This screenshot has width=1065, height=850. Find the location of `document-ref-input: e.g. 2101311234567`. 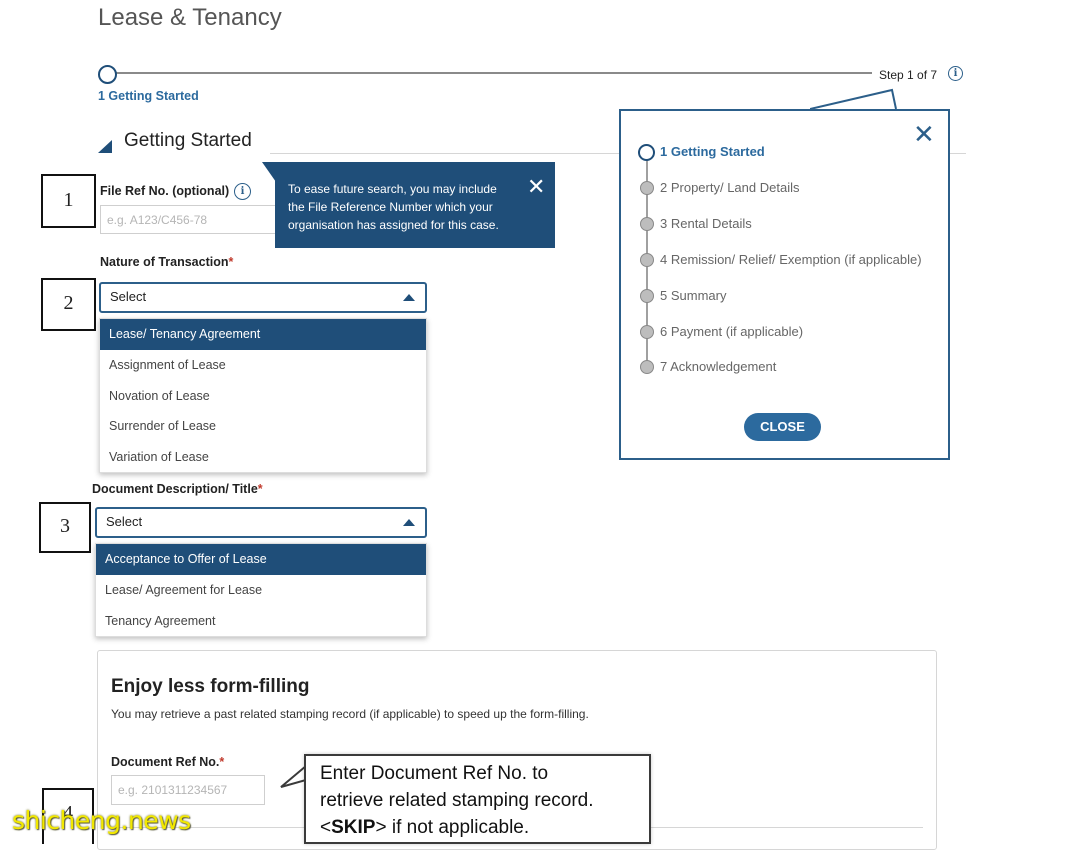

document-ref-input: e.g. 2101311234567 is located at coordinates (188, 790).